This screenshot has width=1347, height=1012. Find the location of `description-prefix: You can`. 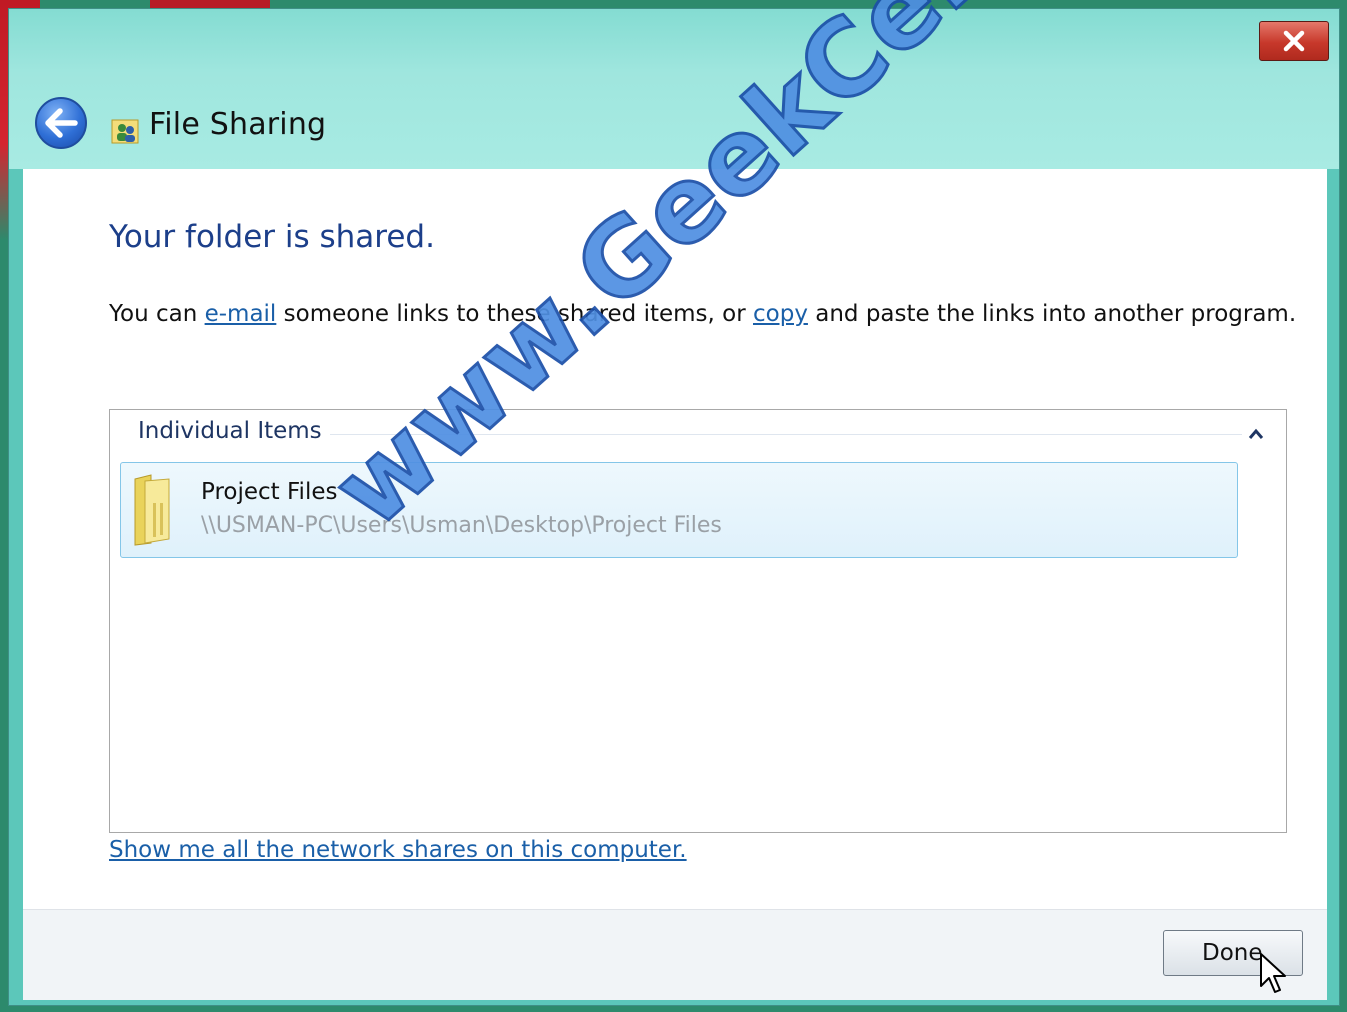

description-prefix: You can is located at coordinates (157, 314).